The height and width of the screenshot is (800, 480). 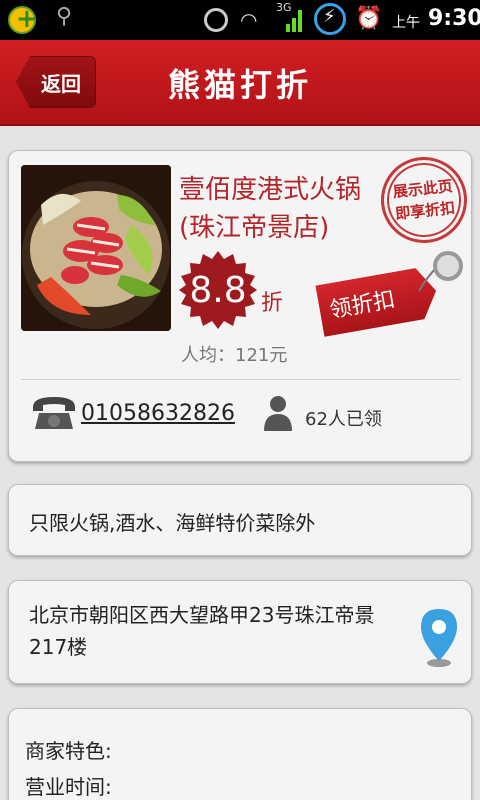 I want to click on divider, so click(x=241, y=379).